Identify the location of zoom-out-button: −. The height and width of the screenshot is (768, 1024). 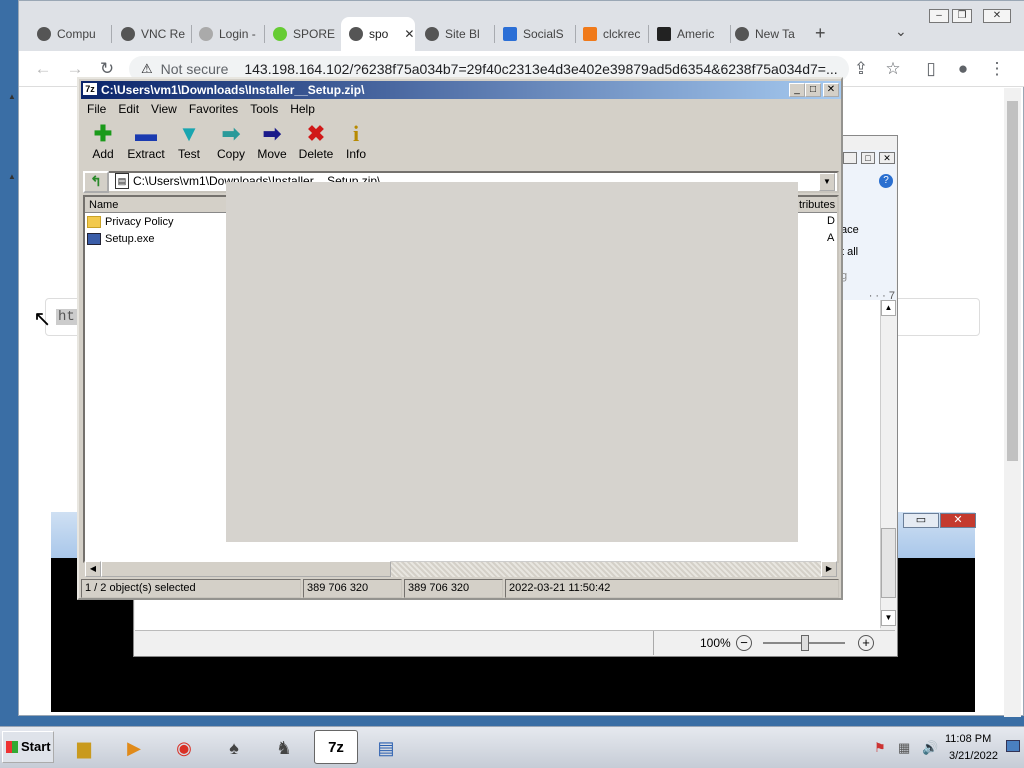
(744, 643).